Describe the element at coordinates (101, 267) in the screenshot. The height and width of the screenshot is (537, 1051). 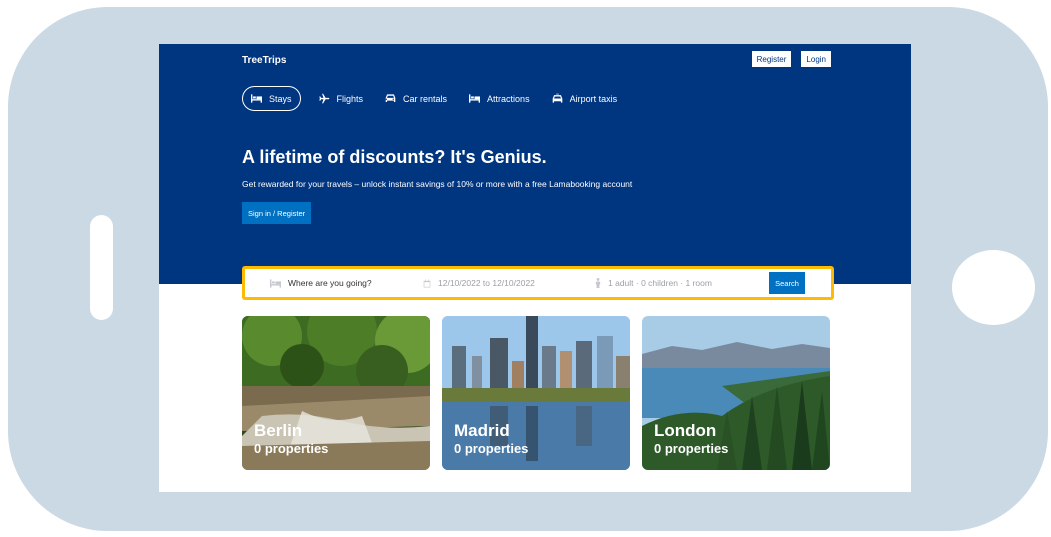
I see `phone-side-button` at that location.